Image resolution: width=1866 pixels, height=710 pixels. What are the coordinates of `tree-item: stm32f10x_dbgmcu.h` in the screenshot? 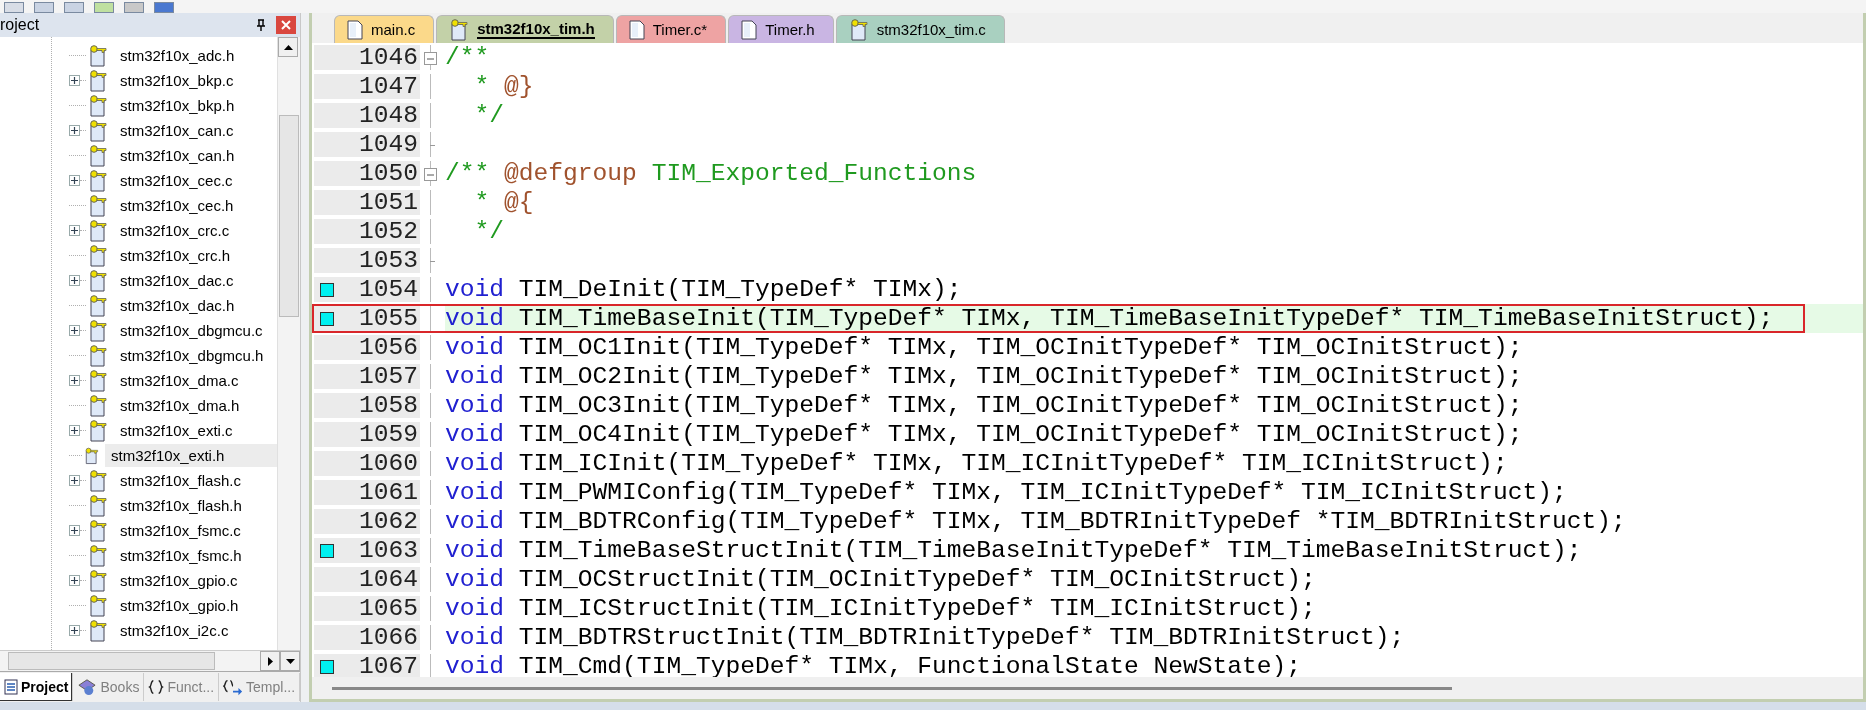 It's located at (192, 355).